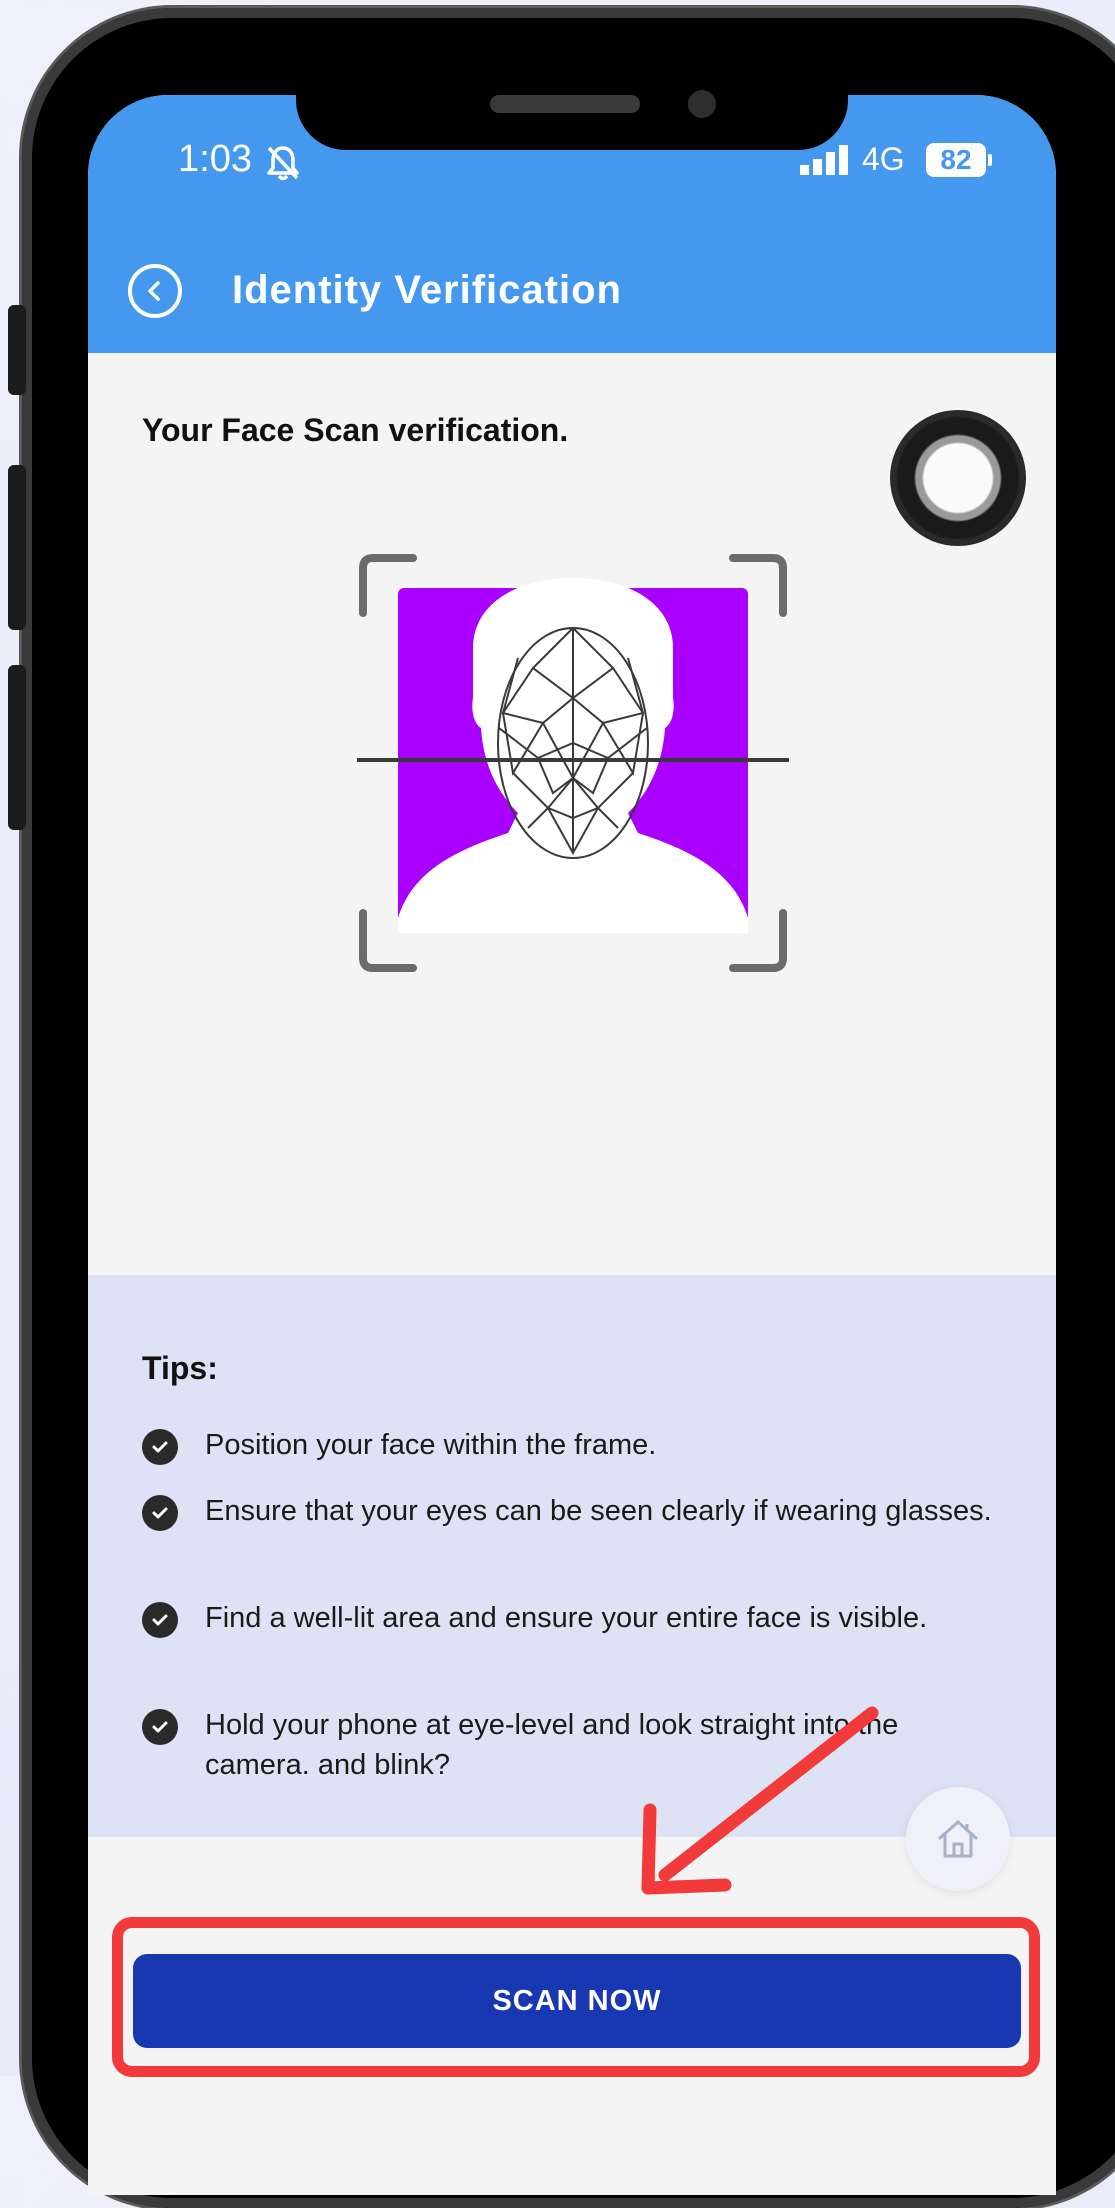  What do you see at coordinates (573, 763) in the screenshot?
I see `face-scan-illustration` at bounding box center [573, 763].